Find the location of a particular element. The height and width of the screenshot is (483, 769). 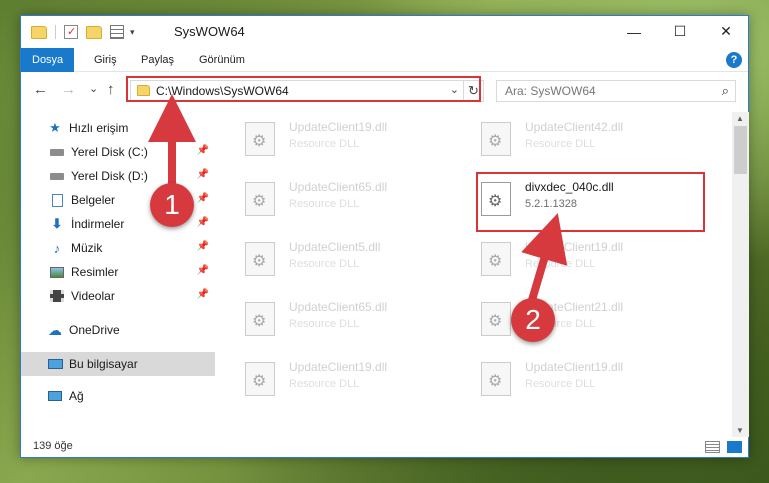

vertical-scrollbar: ▲ ▼ is located at coordinates (740, 274).